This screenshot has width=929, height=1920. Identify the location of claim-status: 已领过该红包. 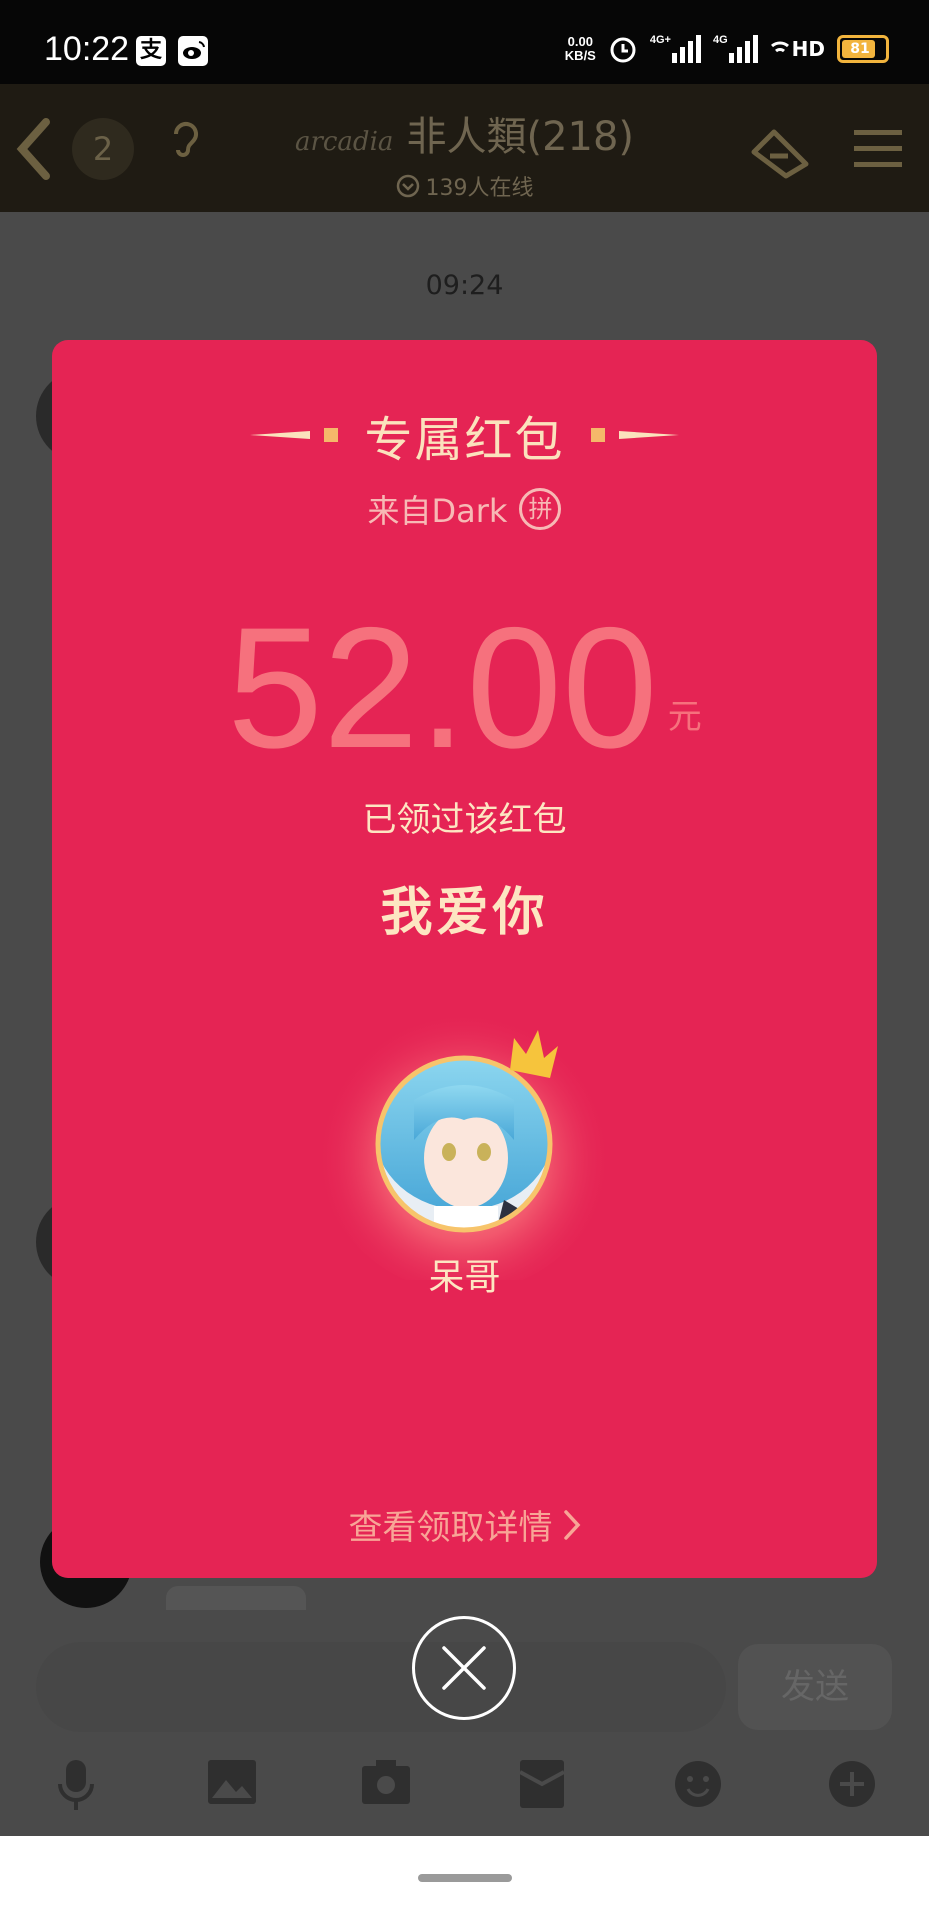
(464, 820).